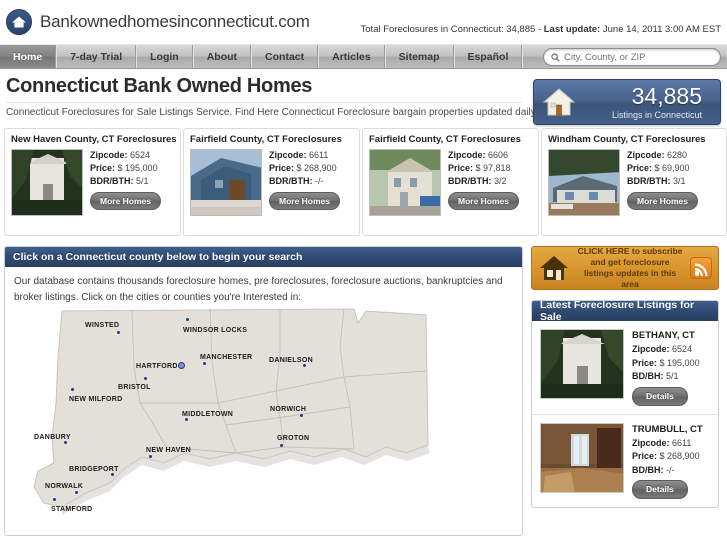 The width and height of the screenshot is (727, 545). I want to click on price-label: Price:, so click(645, 456).